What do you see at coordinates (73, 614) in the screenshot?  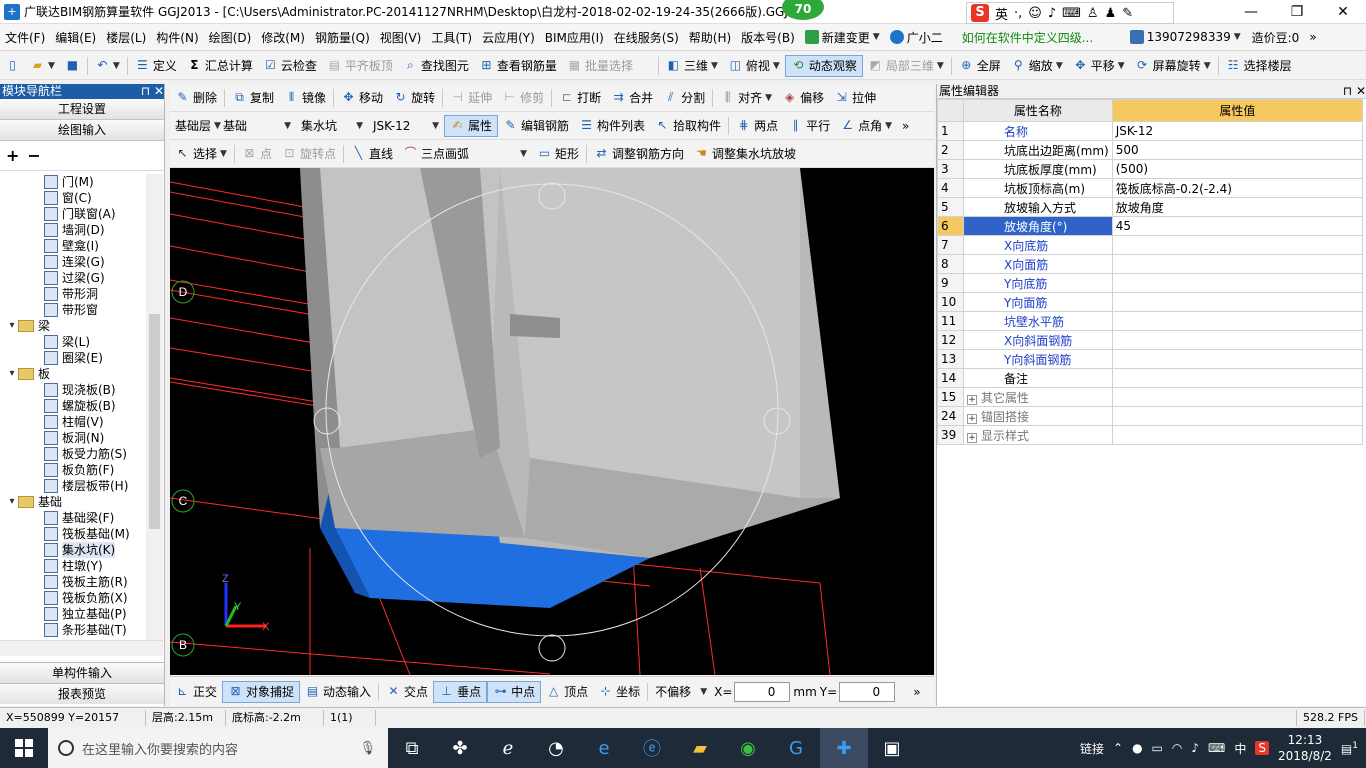 I see `tree-item: 独立基础(P)` at bounding box center [73, 614].